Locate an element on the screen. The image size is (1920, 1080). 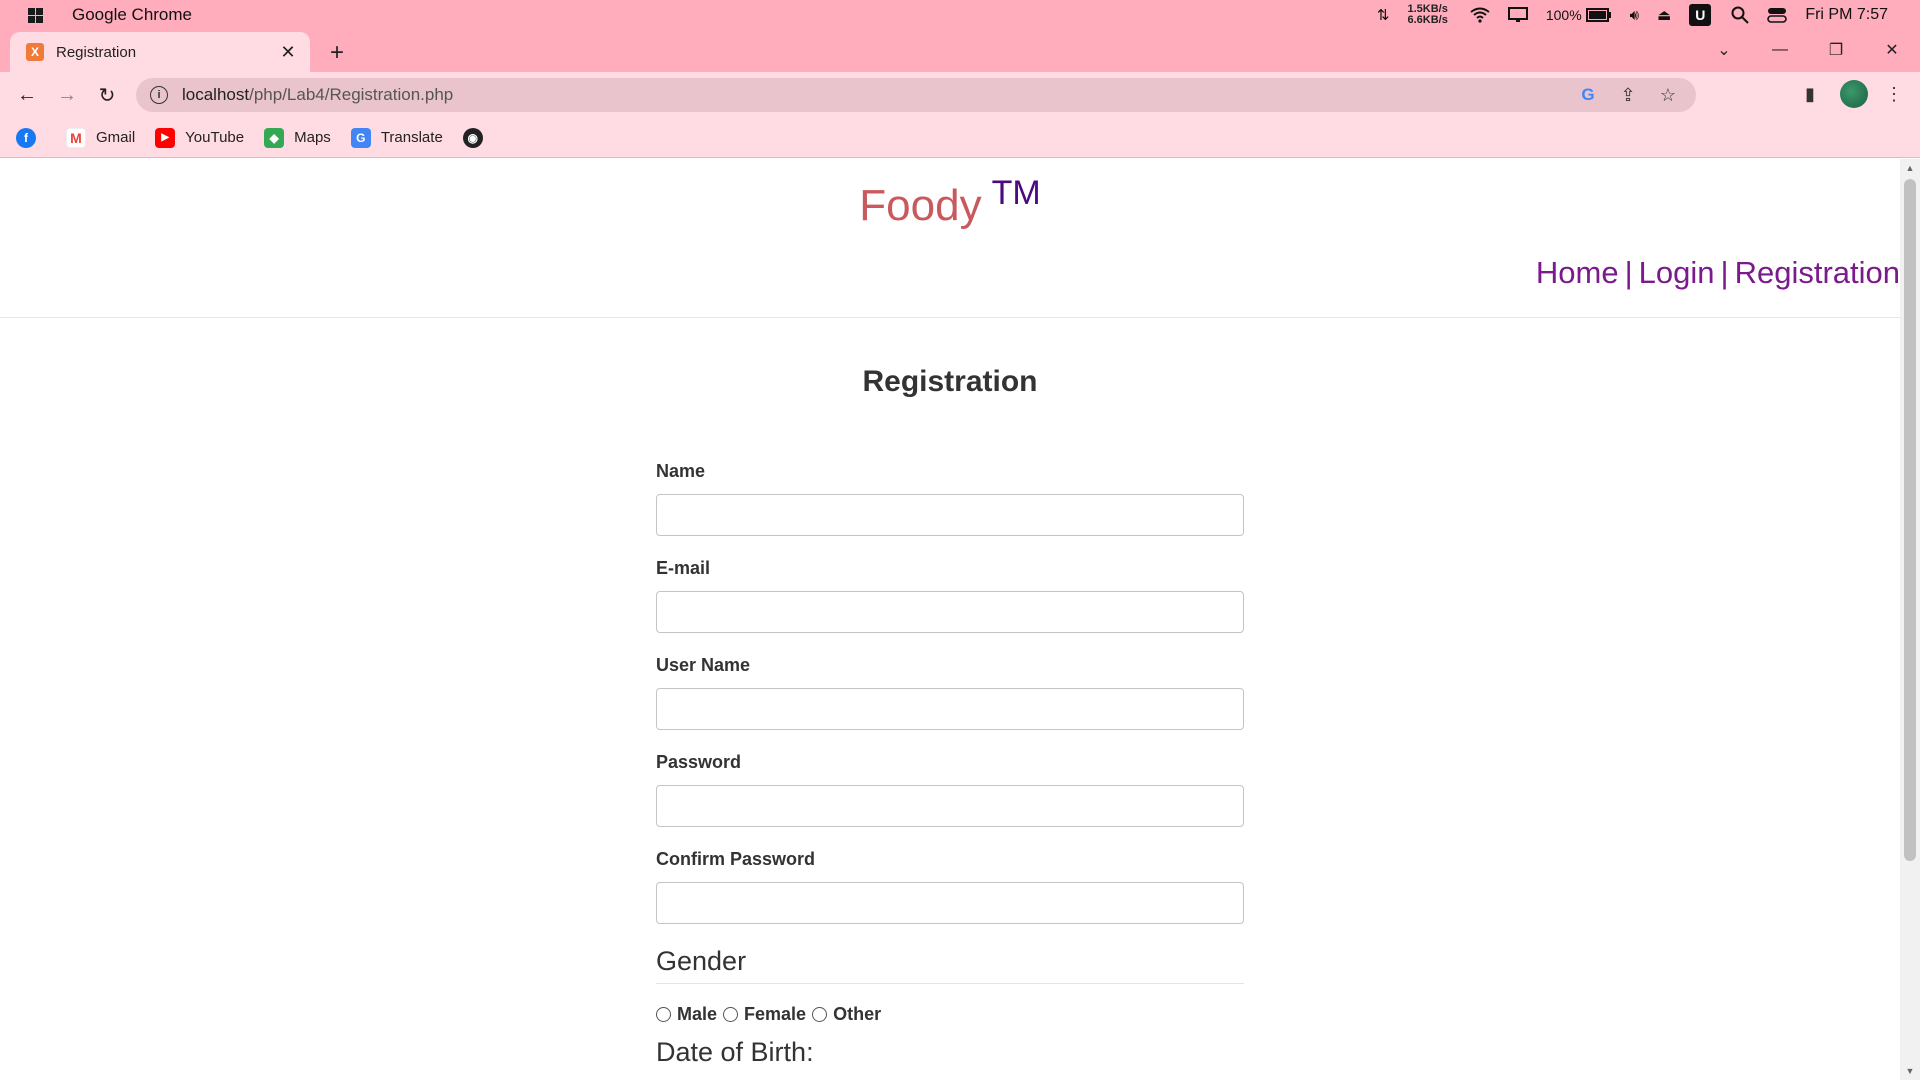
gender-other-radio is located at coordinates (820, 1014).